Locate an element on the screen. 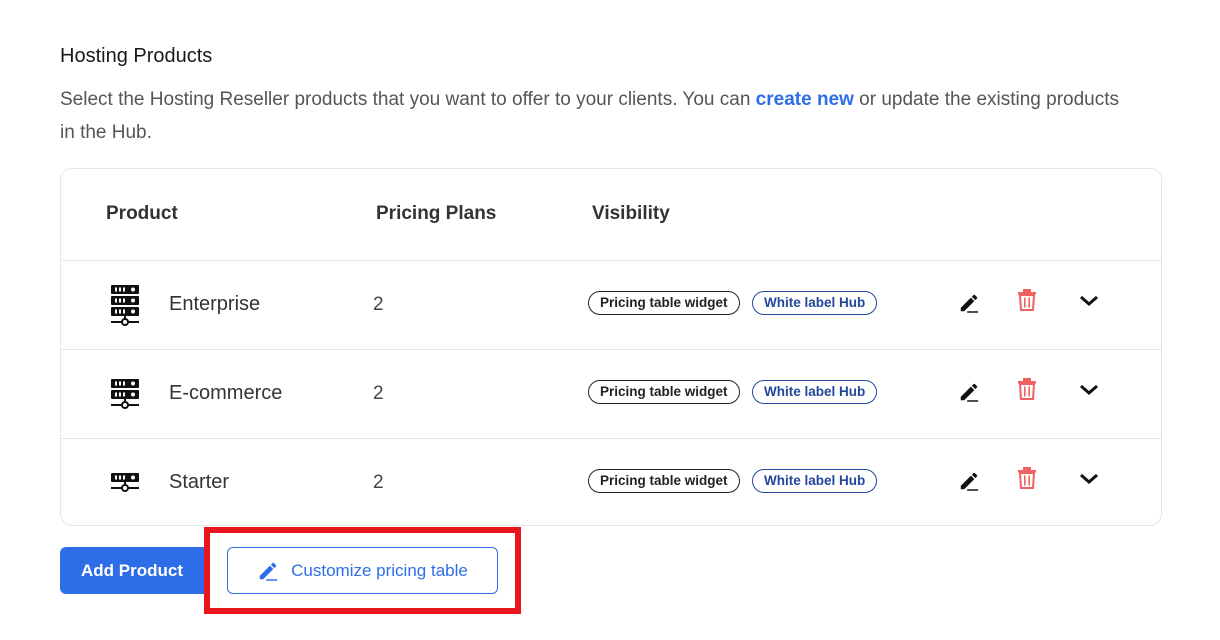  product-name: Starter is located at coordinates (199, 482).